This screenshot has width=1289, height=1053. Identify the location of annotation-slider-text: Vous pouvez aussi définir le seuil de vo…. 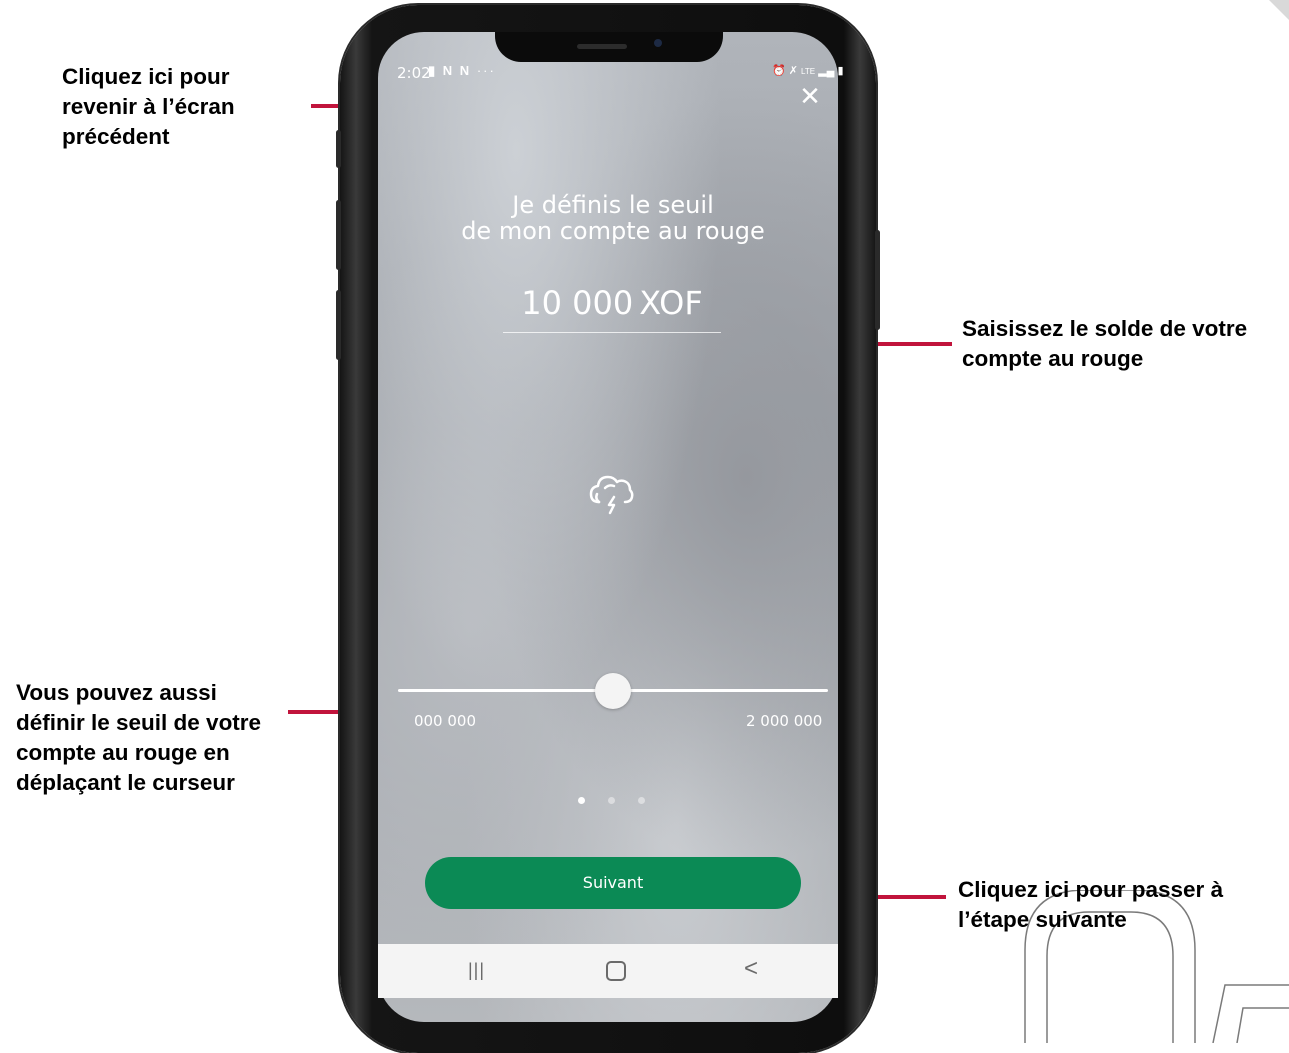
(139, 737).